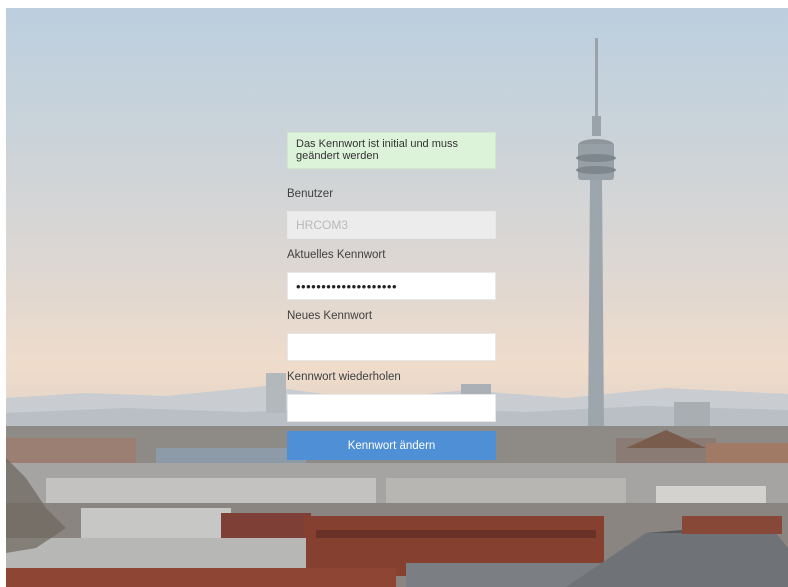 This screenshot has width=788, height=587. Describe the element at coordinates (391, 286) in the screenshot. I see `current-password-input` at that location.